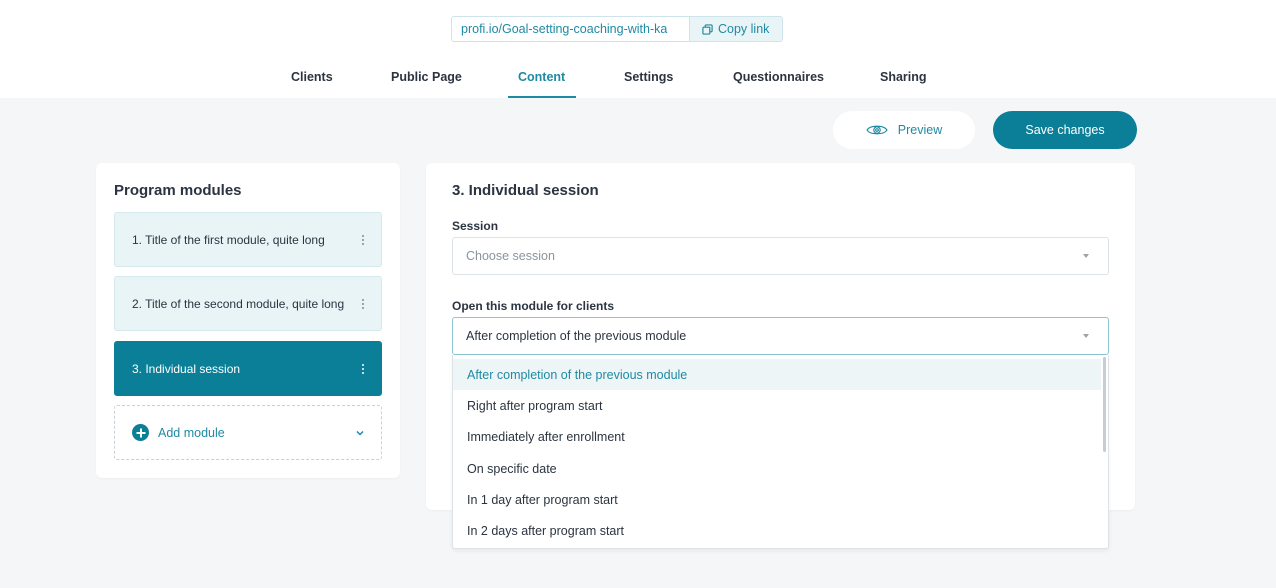 This screenshot has height=588, width=1276. Describe the element at coordinates (533, 306) in the screenshot. I see `open-module-label: Open this module for clients` at that location.